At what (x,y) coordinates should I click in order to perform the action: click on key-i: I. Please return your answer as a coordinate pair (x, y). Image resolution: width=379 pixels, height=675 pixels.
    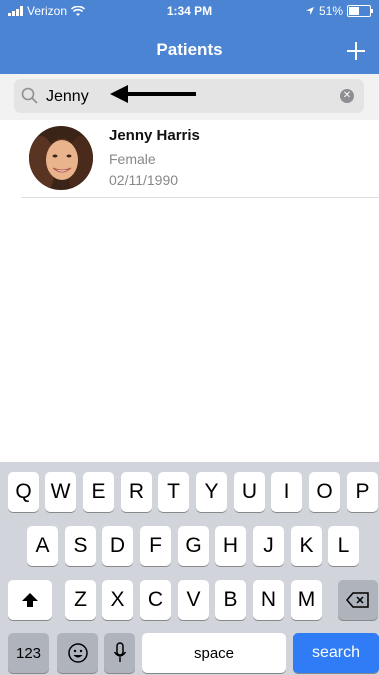
    Looking at the image, I should click on (286, 492).